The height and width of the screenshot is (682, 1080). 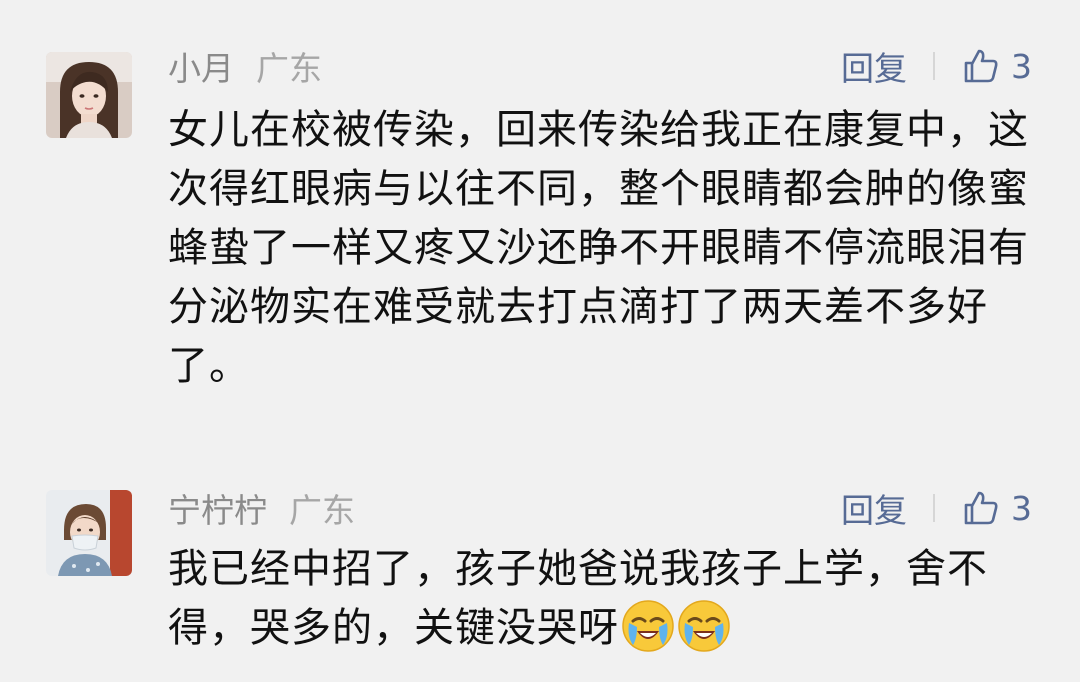 I want to click on avatar-child-with-mask, so click(x=89, y=533).